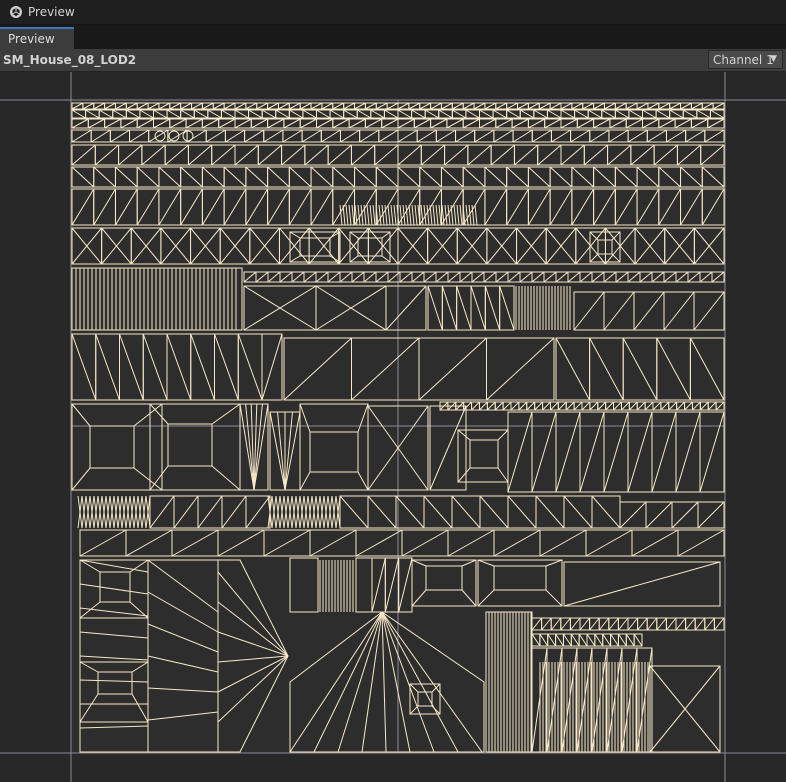 This screenshot has width=786, height=782. What do you see at coordinates (393, 12) in the screenshot?
I see `window-titlebar: Preview` at bounding box center [393, 12].